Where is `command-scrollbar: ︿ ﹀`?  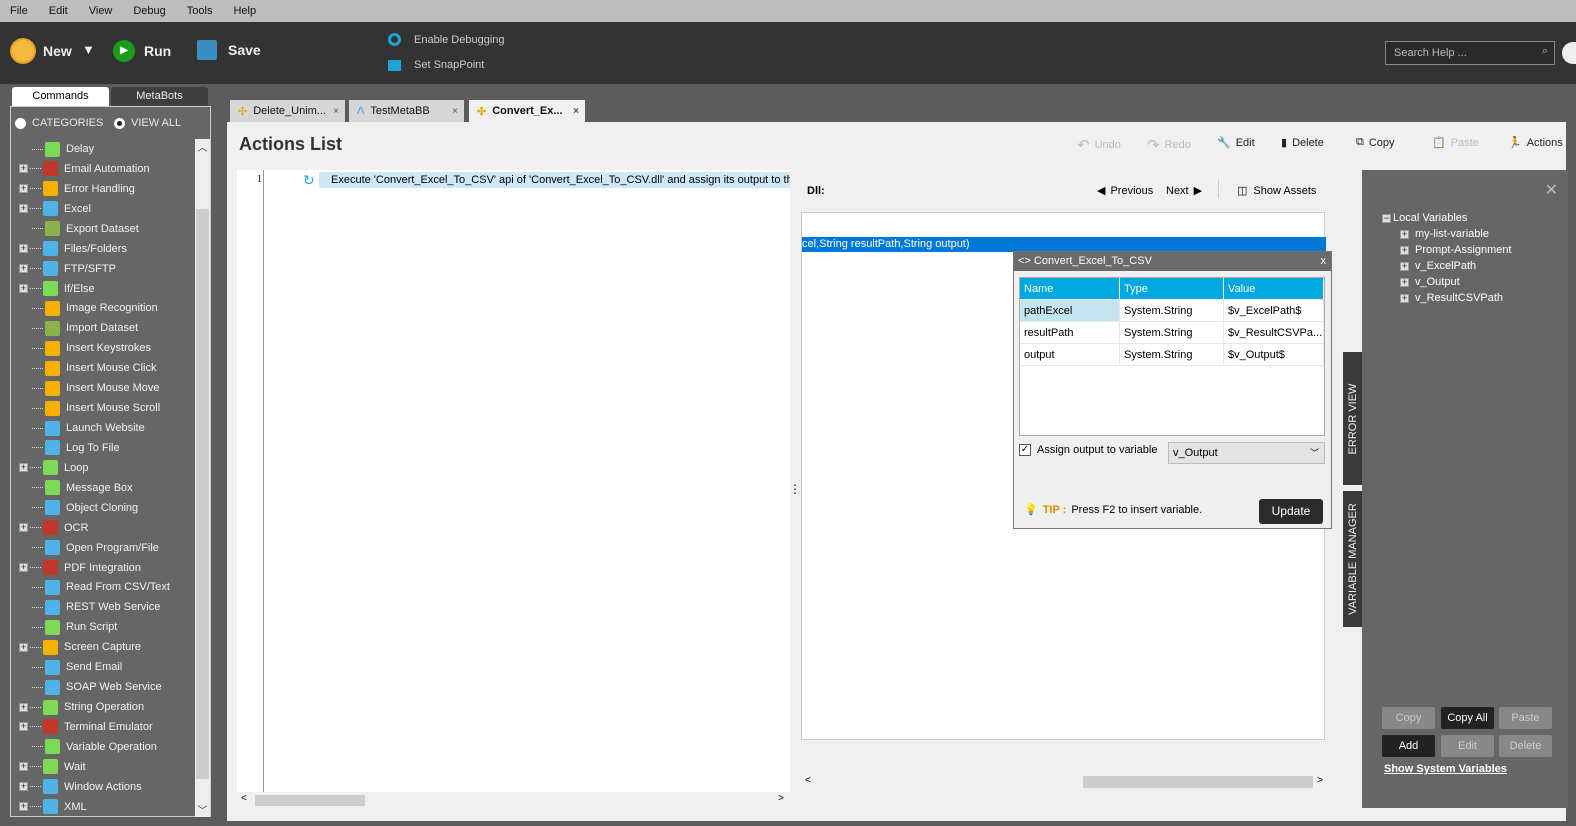 command-scrollbar: ︿ ﹀ is located at coordinates (202, 478).